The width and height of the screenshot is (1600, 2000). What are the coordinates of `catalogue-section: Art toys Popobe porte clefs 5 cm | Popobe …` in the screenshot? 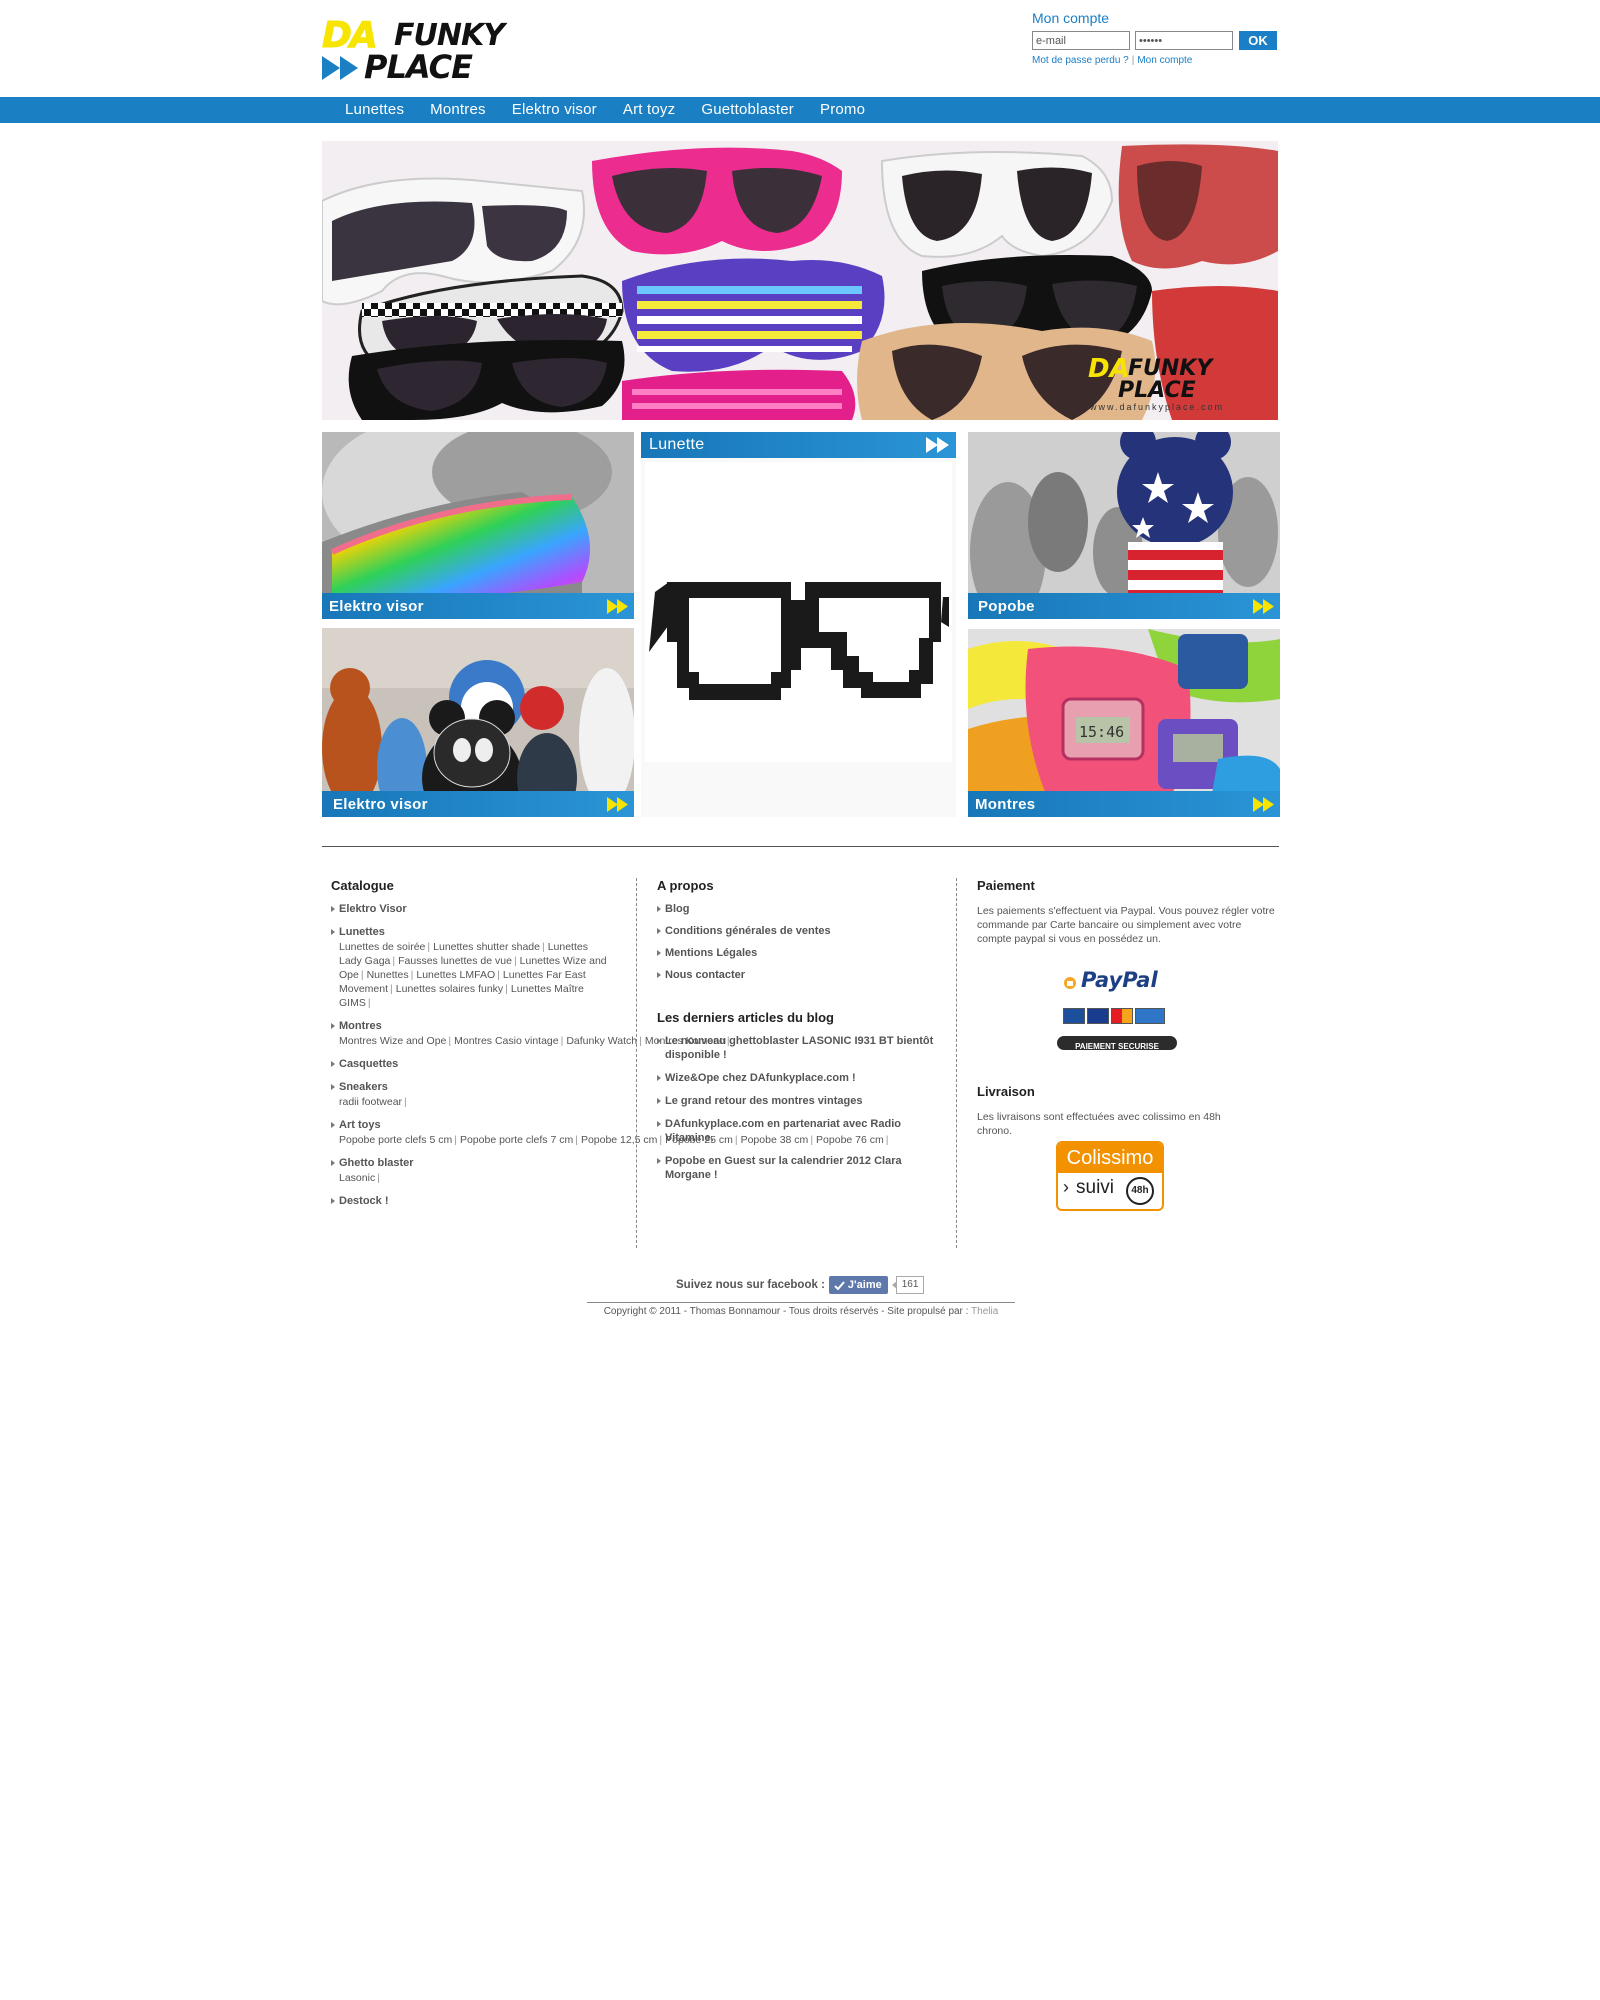 It's located at (610, 1132).